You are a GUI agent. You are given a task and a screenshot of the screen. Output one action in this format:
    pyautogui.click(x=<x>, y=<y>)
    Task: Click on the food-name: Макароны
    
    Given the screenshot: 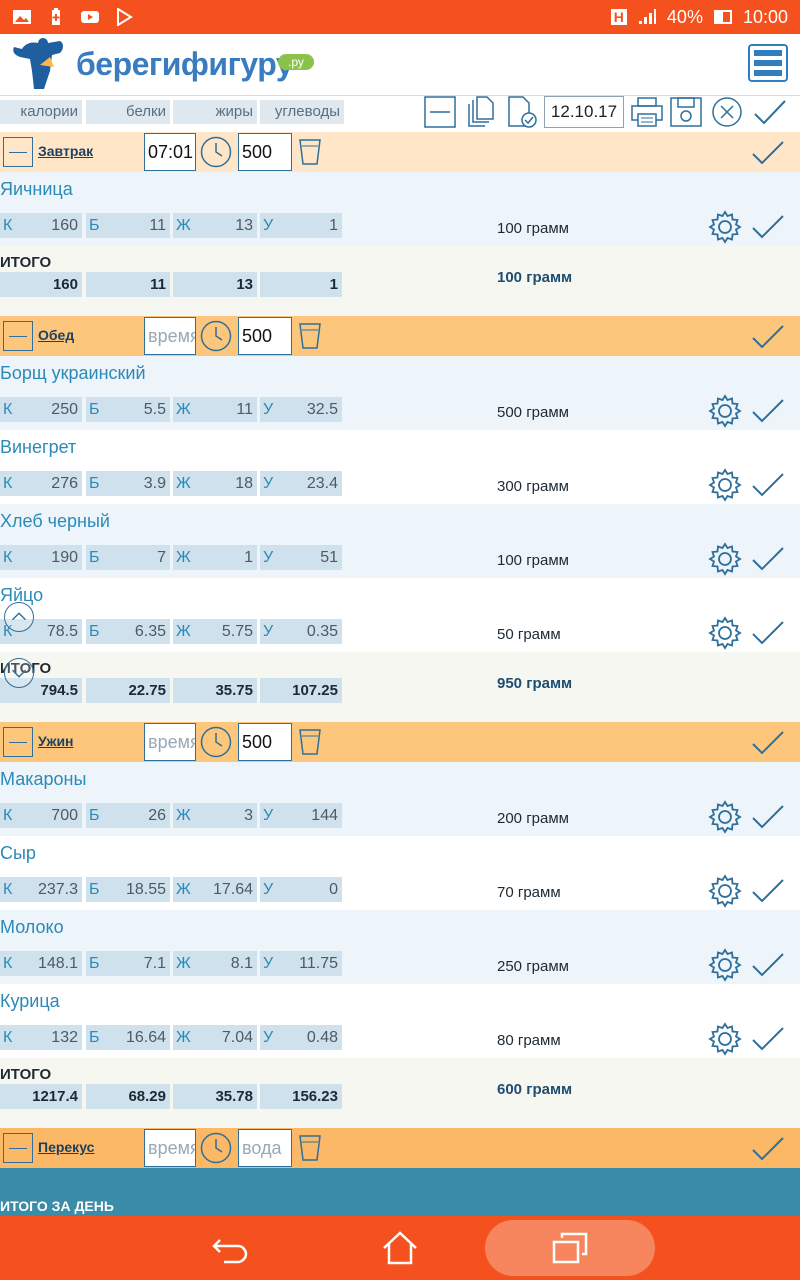 What is the action you would take?
    pyautogui.click(x=43, y=779)
    